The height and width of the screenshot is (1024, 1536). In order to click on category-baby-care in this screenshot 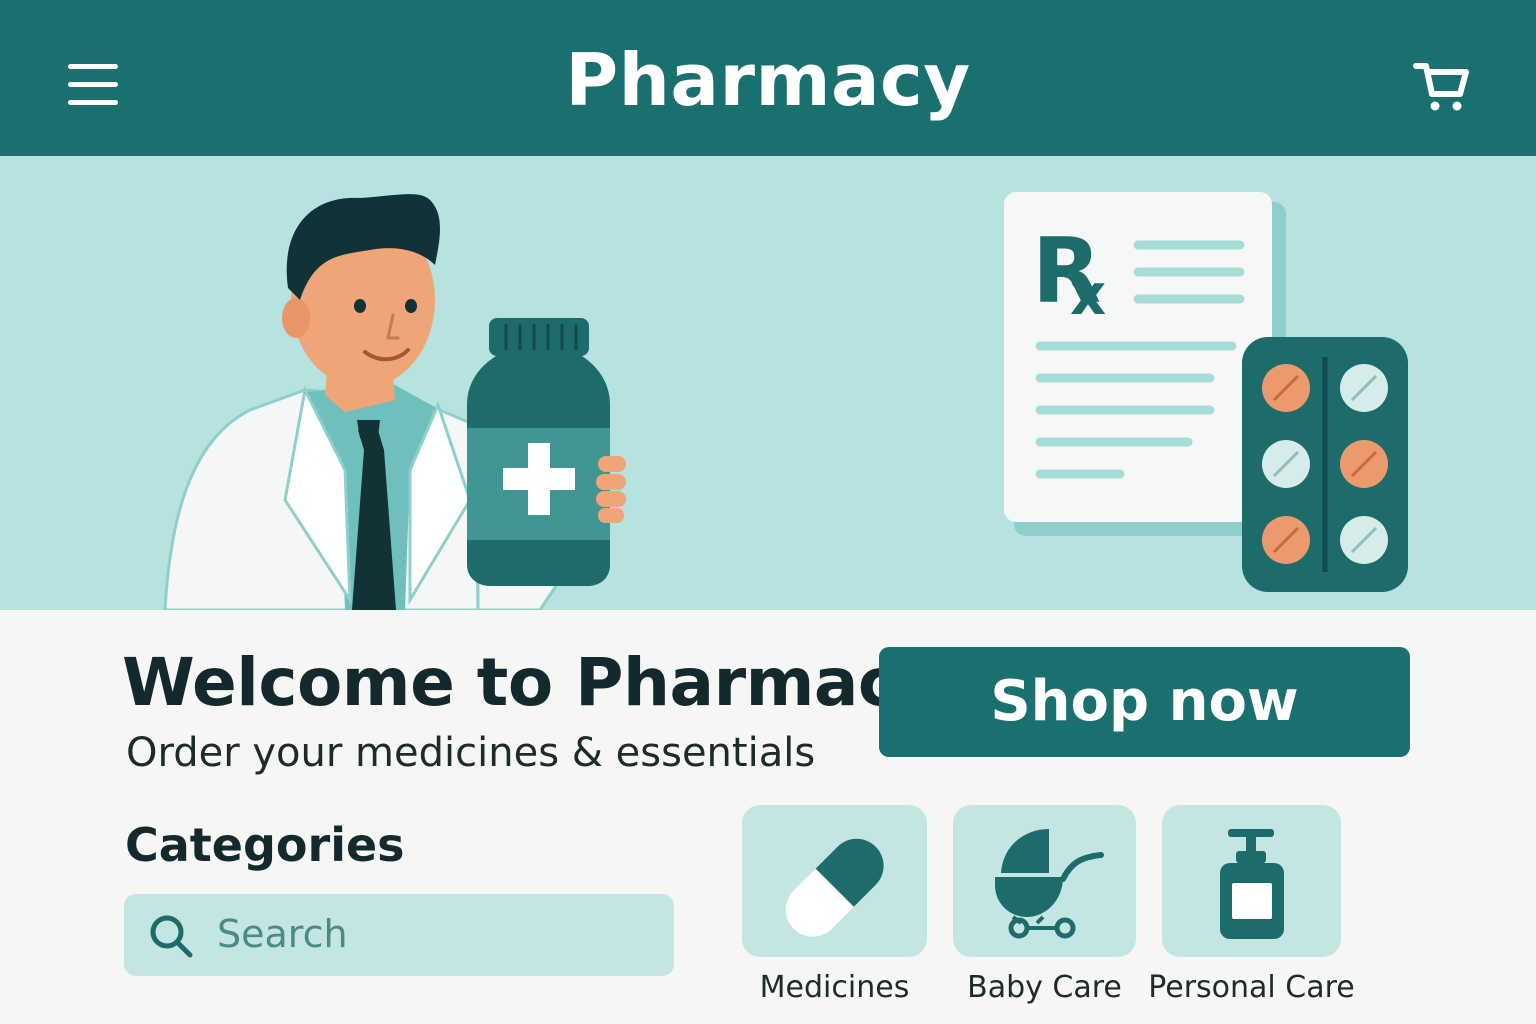, I will do `click(1044, 881)`.